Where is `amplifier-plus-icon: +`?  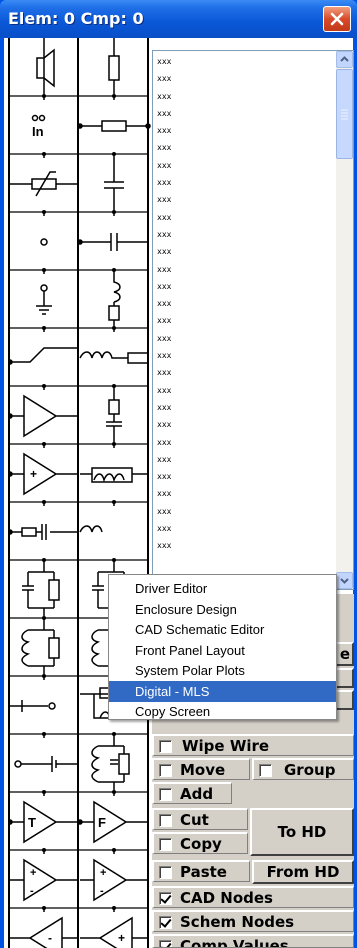
amplifier-plus-icon: + is located at coordinates (42, 474).